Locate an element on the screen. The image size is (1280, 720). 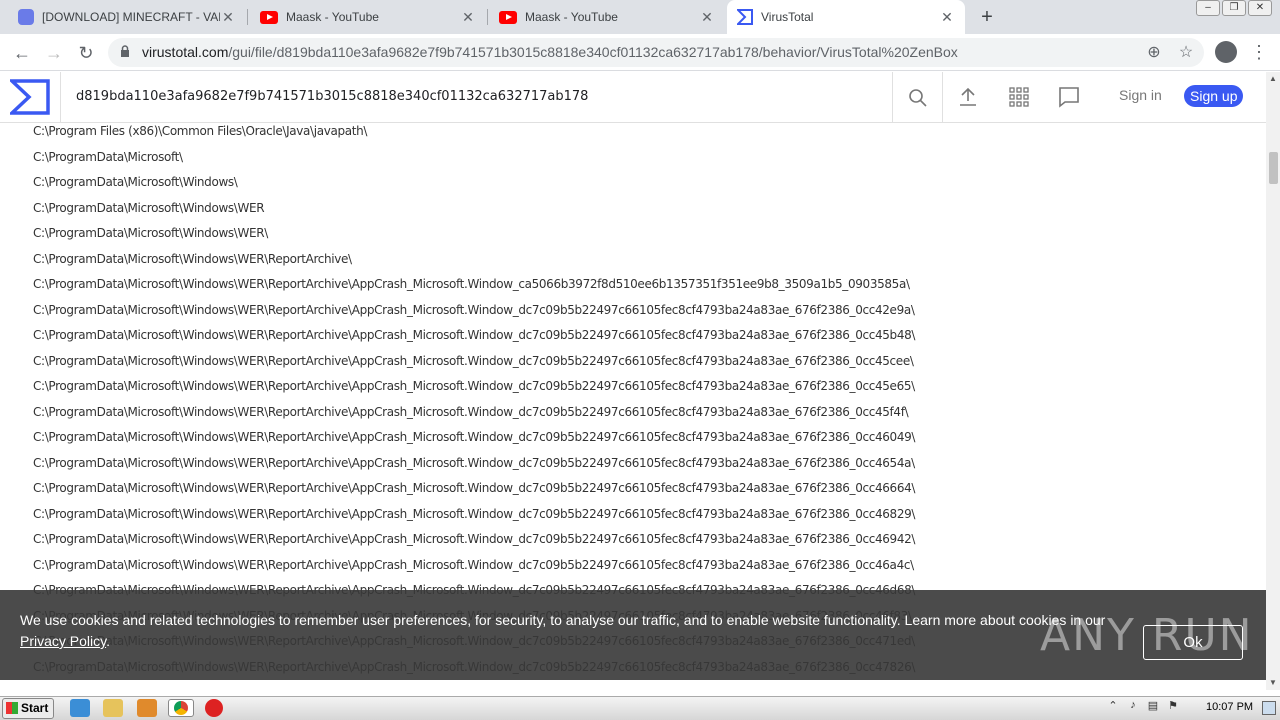
chrome-logo is located at coordinates (181, 708).